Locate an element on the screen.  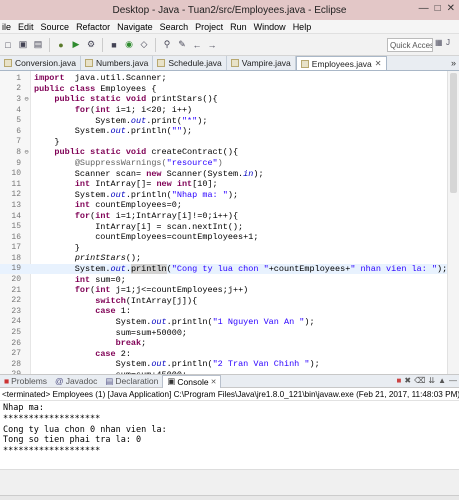
menu-source: Source is located at coordinates (55, 27).